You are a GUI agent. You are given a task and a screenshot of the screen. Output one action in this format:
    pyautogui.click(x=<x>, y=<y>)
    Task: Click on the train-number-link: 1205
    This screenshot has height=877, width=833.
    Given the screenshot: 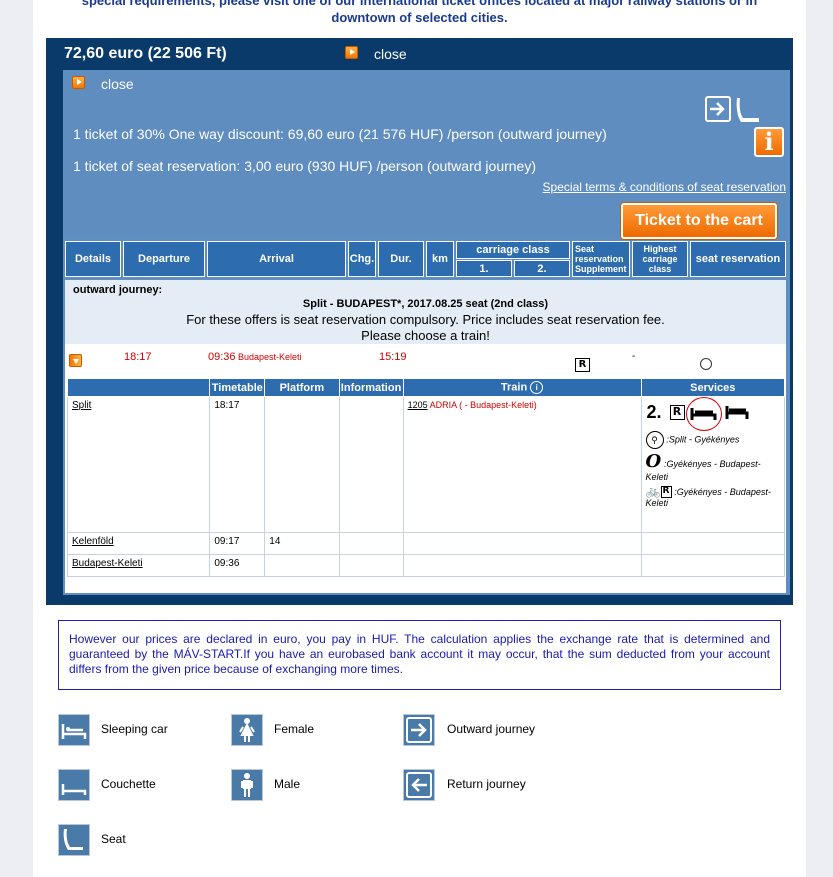 What is the action you would take?
    pyautogui.click(x=418, y=405)
    